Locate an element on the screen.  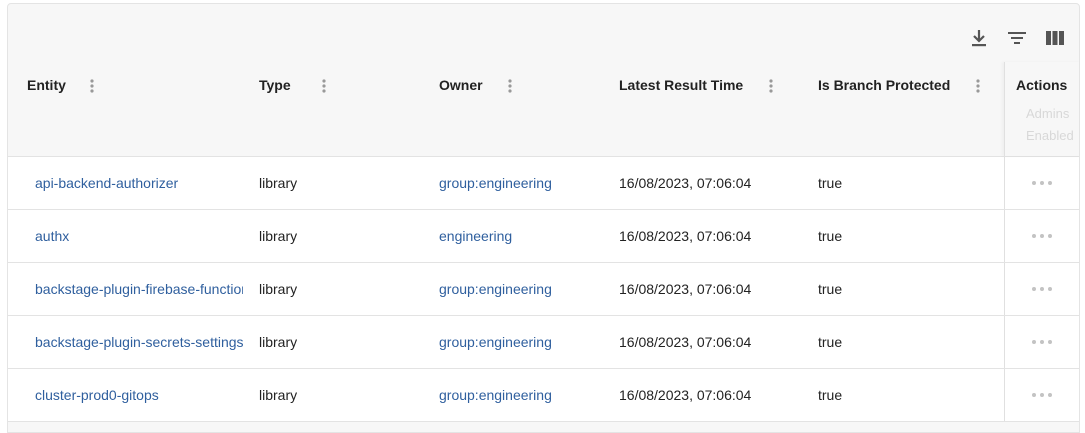
column-menu-owner is located at coordinates (510, 86).